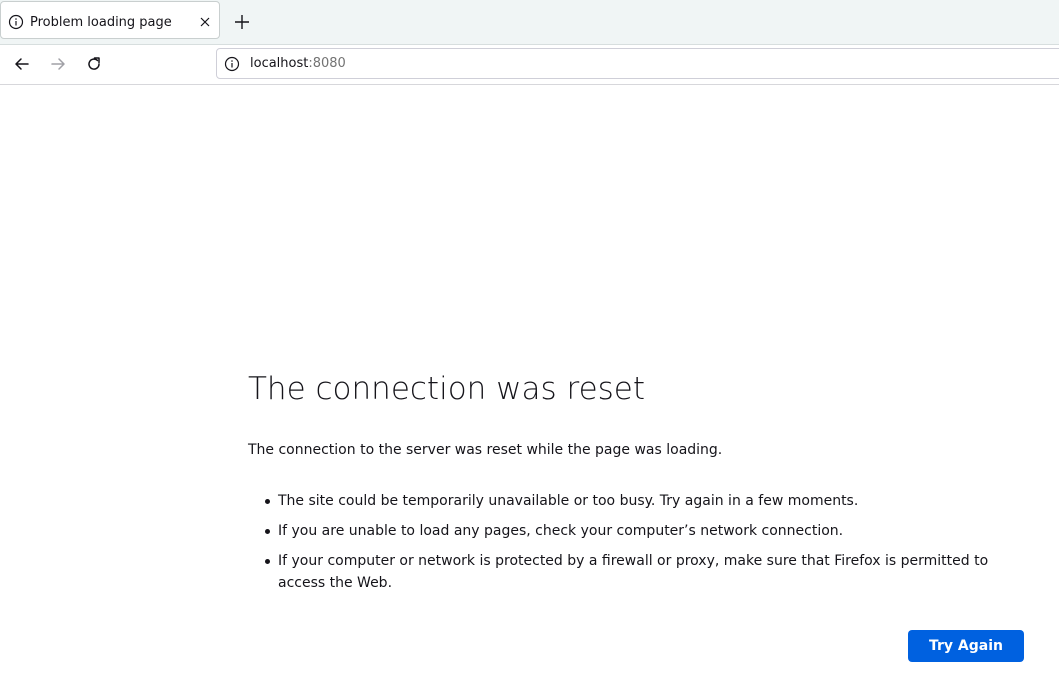 The height and width of the screenshot is (680, 1059). I want to click on reload-icon, so click(94, 64).